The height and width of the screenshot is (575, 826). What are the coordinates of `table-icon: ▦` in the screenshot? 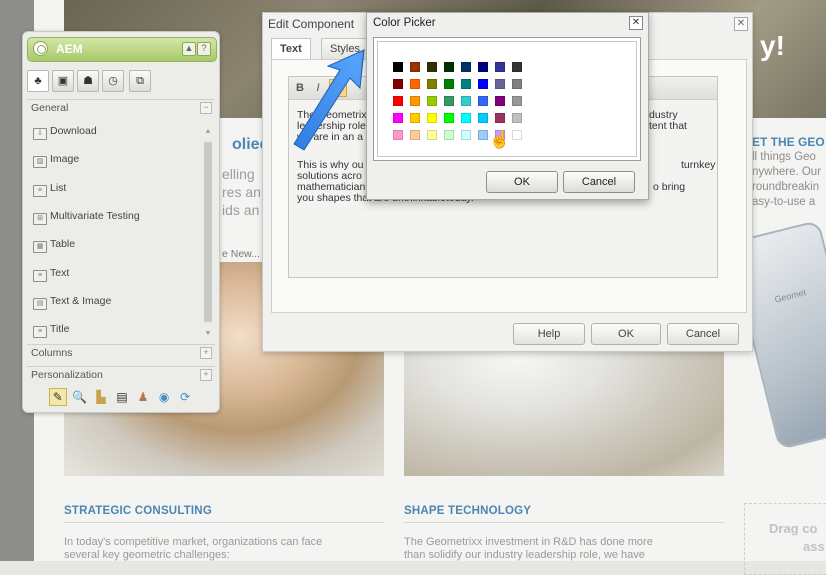 It's located at (40, 247).